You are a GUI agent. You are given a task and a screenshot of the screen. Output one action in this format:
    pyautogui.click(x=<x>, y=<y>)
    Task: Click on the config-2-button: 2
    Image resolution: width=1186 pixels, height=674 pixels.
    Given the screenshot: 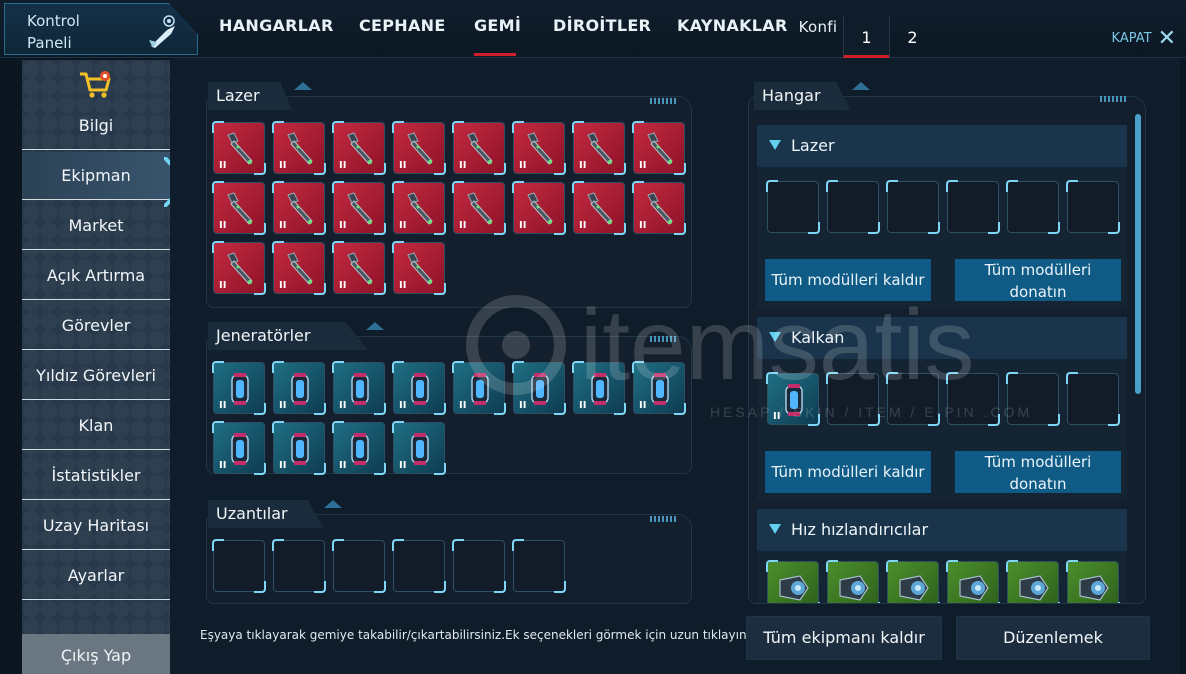 What is the action you would take?
    pyautogui.click(x=912, y=37)
    